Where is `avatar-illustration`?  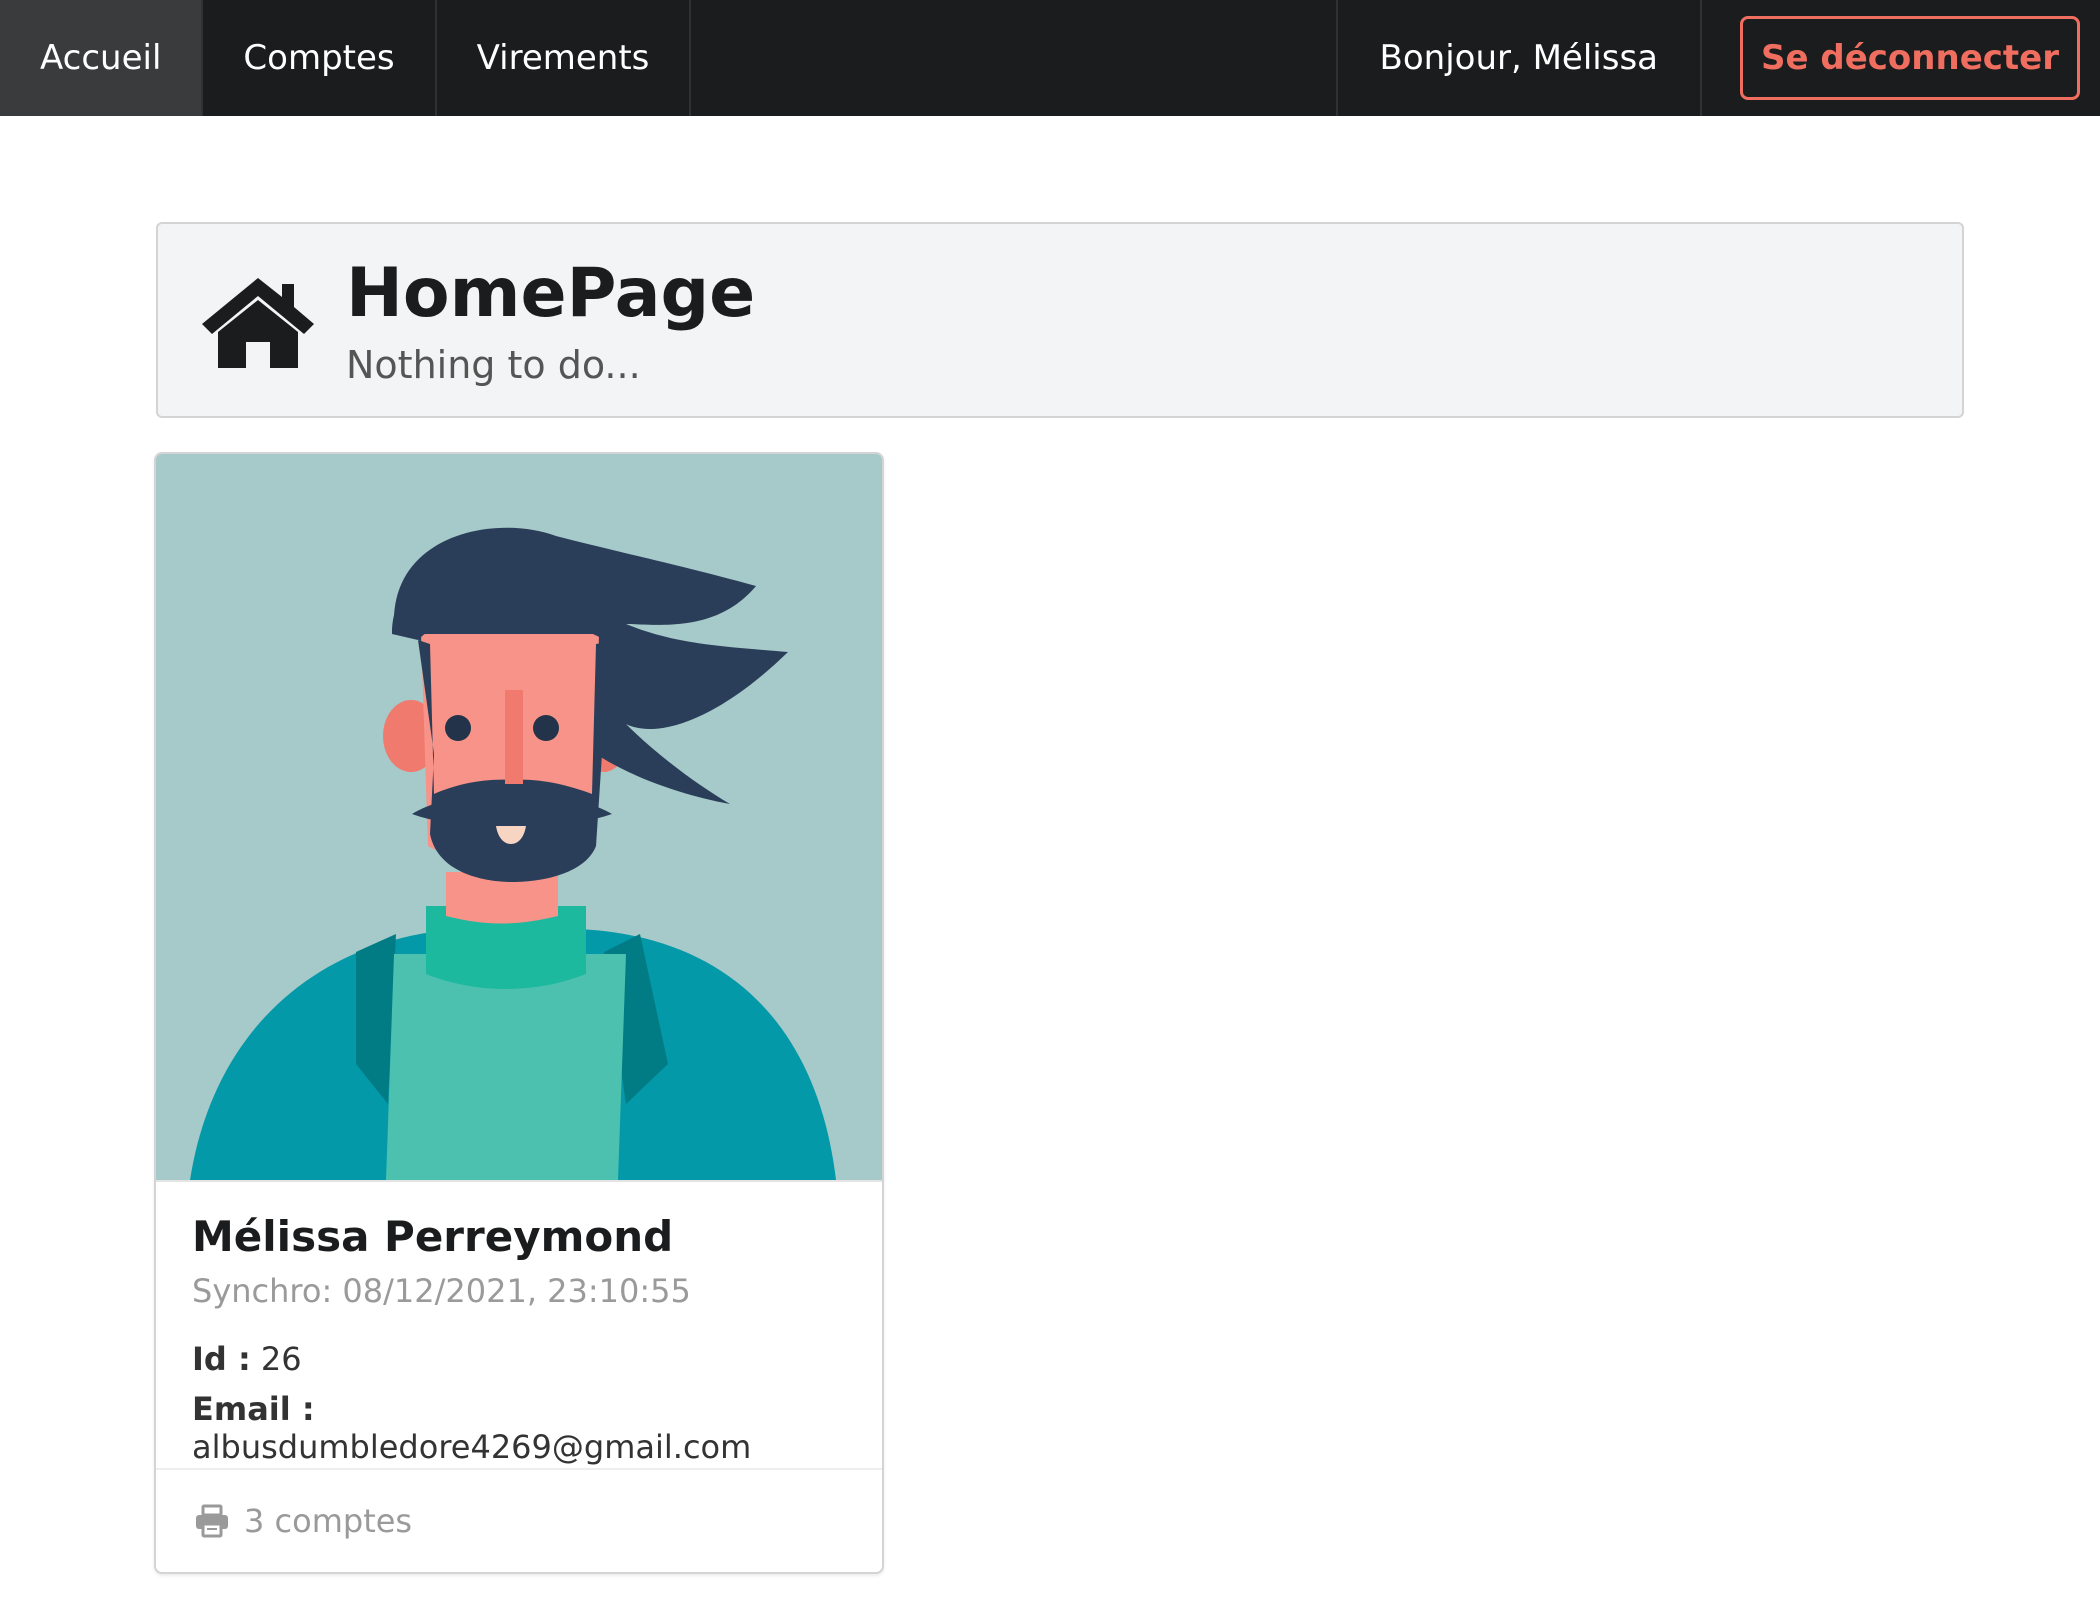 avatar-illustration is located at coordinates (513, 853).